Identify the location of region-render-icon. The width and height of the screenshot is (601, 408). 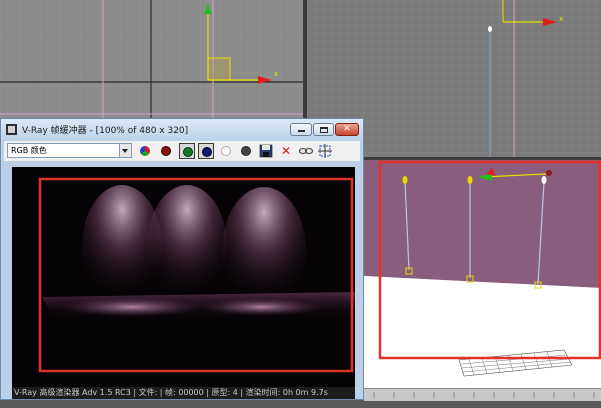
(325, 151).